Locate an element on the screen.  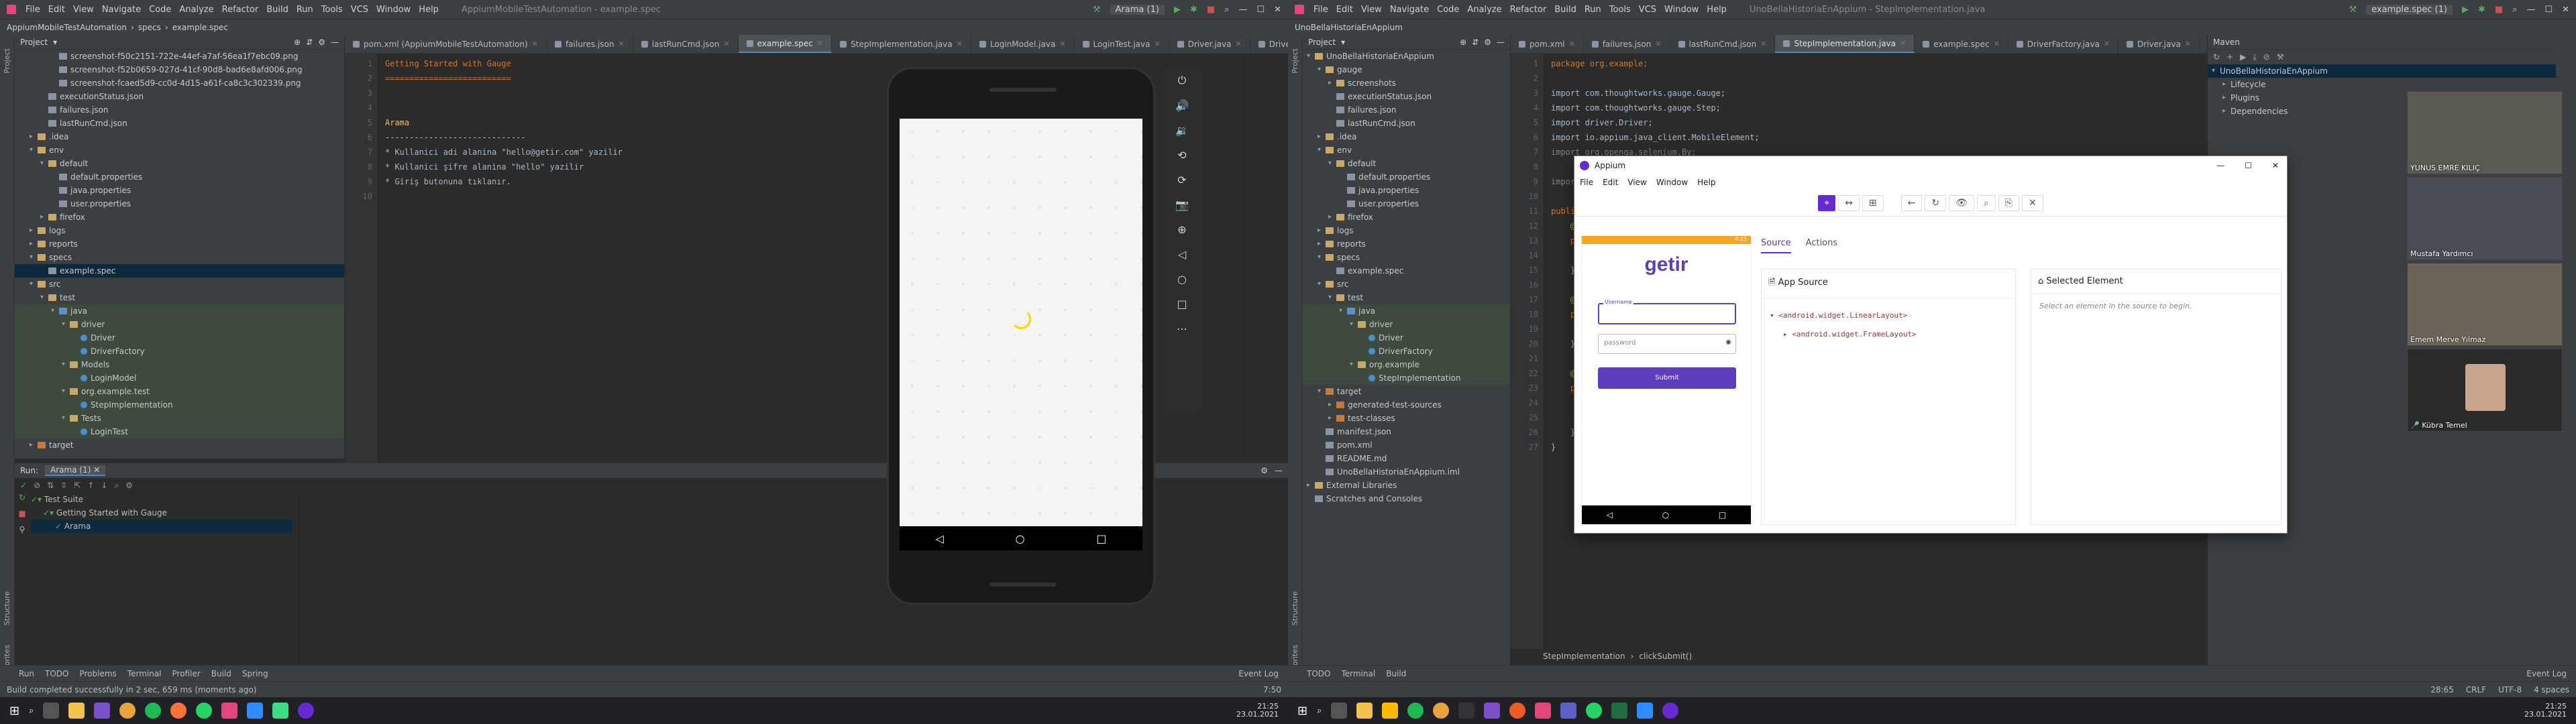
editor-tab: failures.json ✕ is located at coordinates (1627, 44).